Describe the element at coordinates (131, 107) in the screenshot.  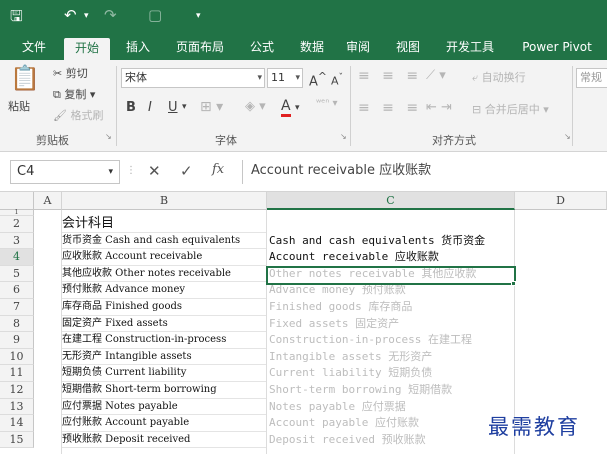
I see `bold-button: B` at that location.